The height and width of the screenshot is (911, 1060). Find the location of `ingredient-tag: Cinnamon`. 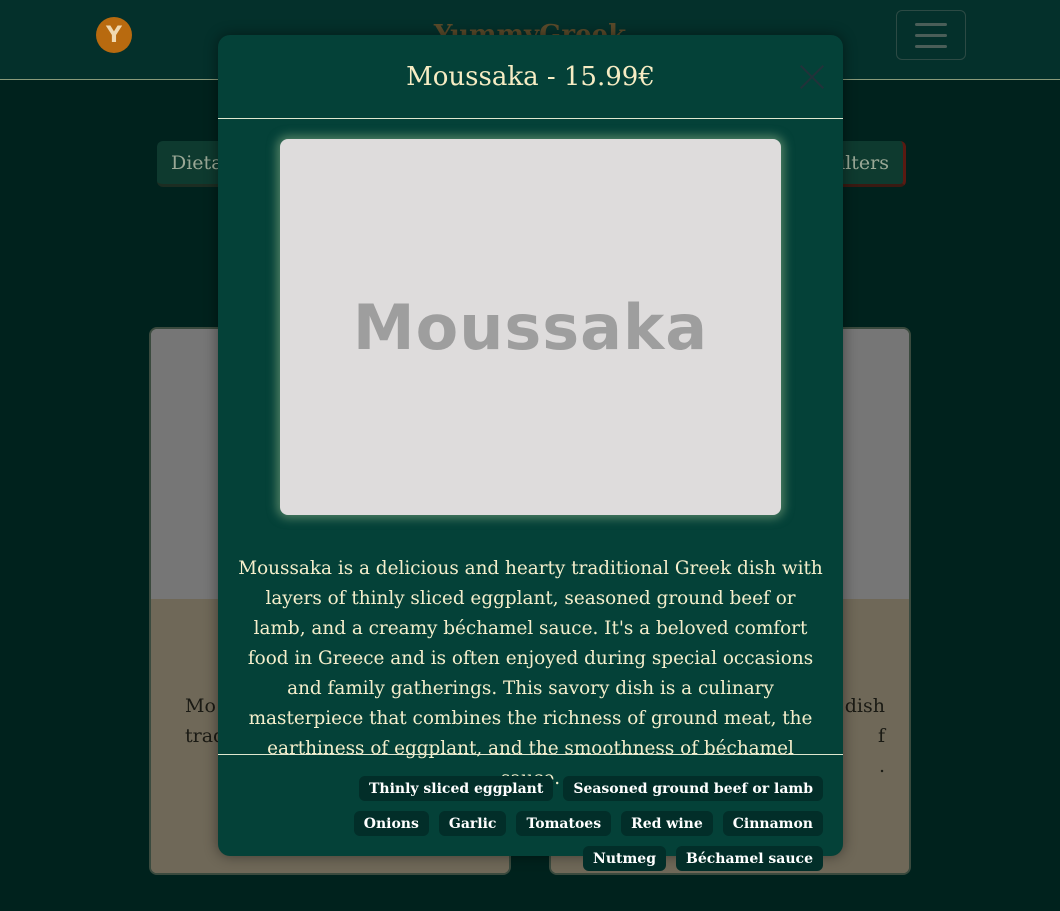

ingredient-tag: Cinnamon is located at coordinates (772, 823).